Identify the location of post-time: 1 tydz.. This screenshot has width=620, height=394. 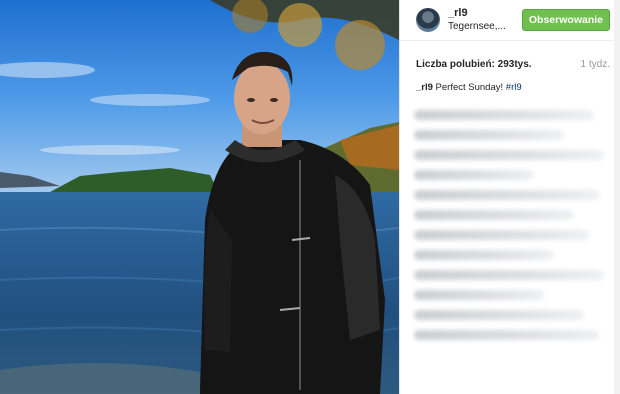
(595, 64).